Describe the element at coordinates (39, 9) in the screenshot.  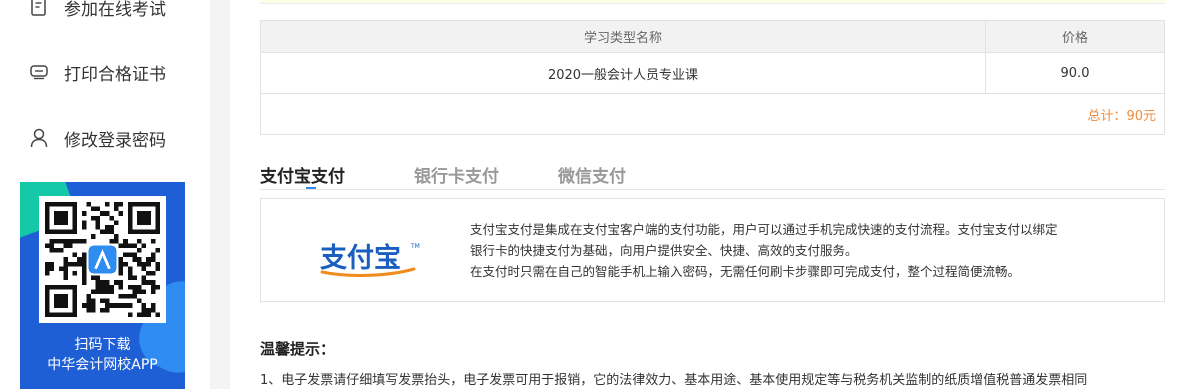
I see `exam-icon` at that location.